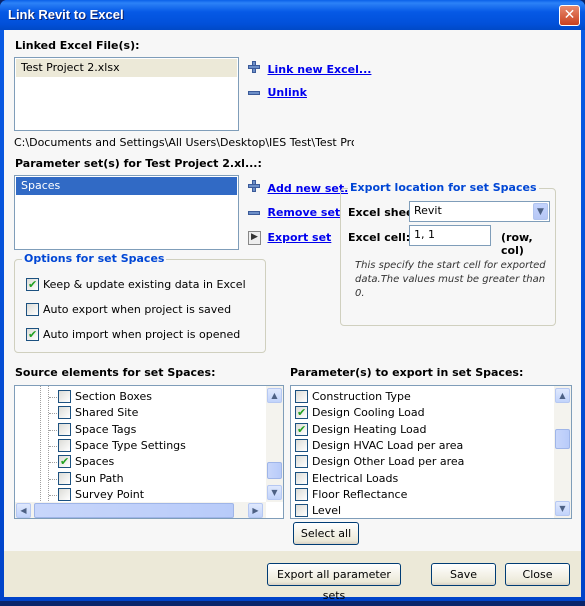 The image size is (585, 606). What do you see at coordinates (360, 494) in the screenshot?
I see `parameter-item-label: Floor Reflectance` at bounding box center [360, 494].